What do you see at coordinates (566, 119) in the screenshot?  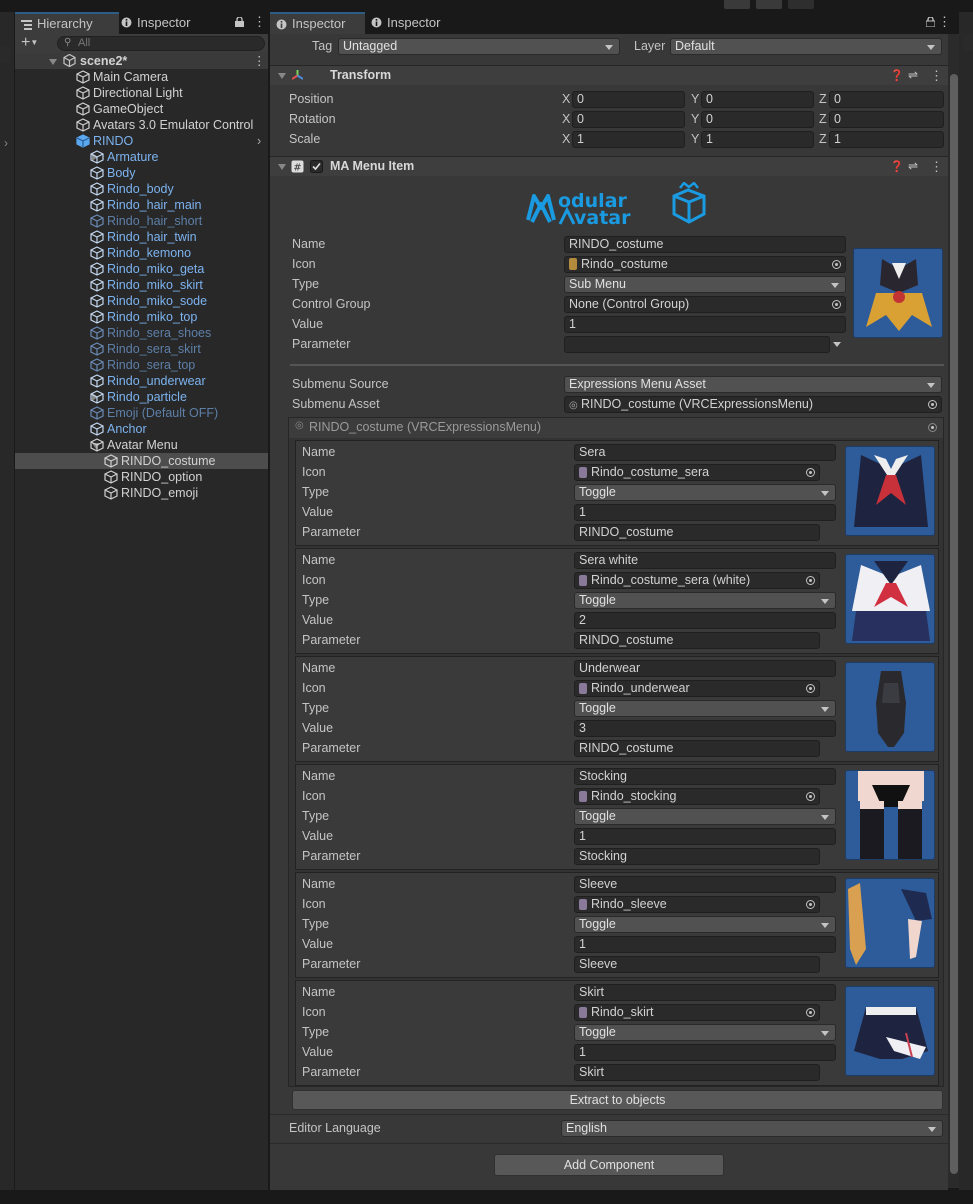 I see `axis-label: X` at bounding box center [566, 119].